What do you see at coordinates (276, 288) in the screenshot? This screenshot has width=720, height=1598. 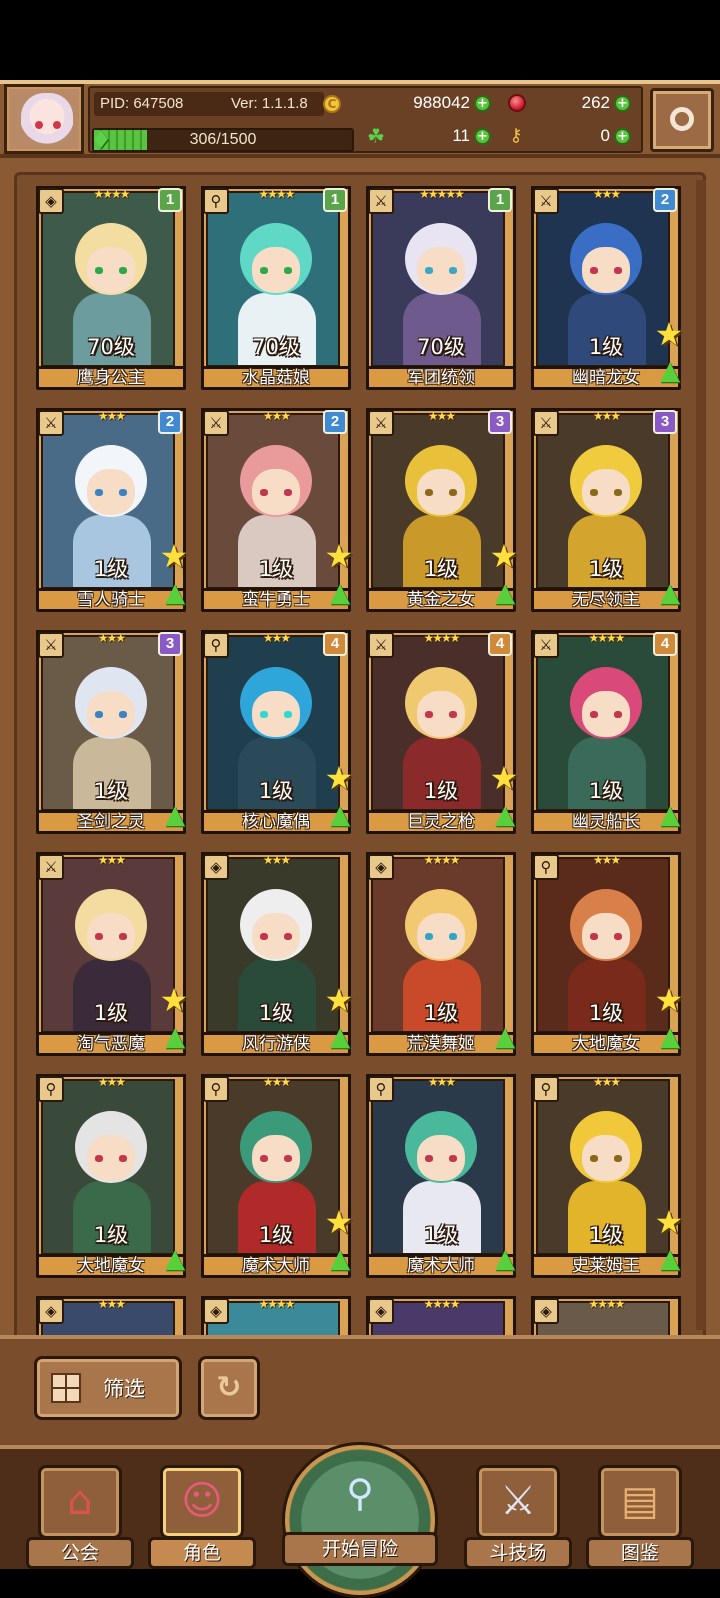 I see `character-card: ★★★★ ⚲ 1 70级 水晶菇娘` at bounding box center [276, 288].